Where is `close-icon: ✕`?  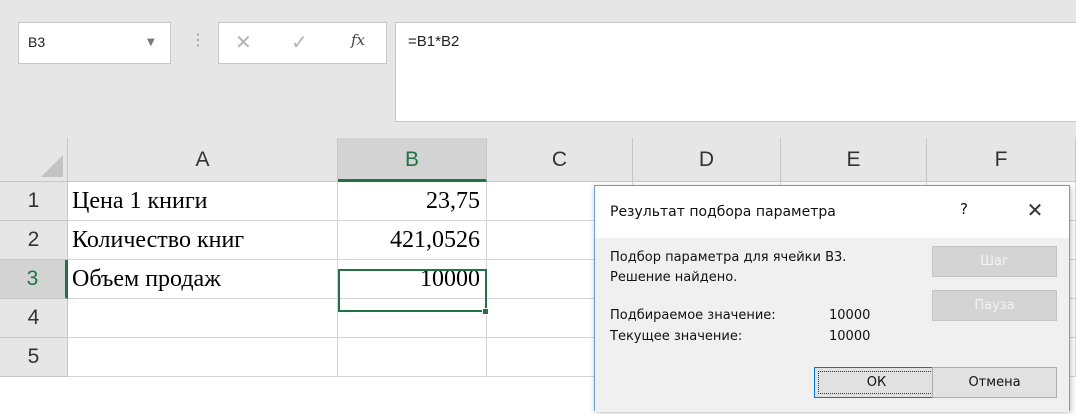 close-icon: ✕ is located at coordinates (1035, 210).